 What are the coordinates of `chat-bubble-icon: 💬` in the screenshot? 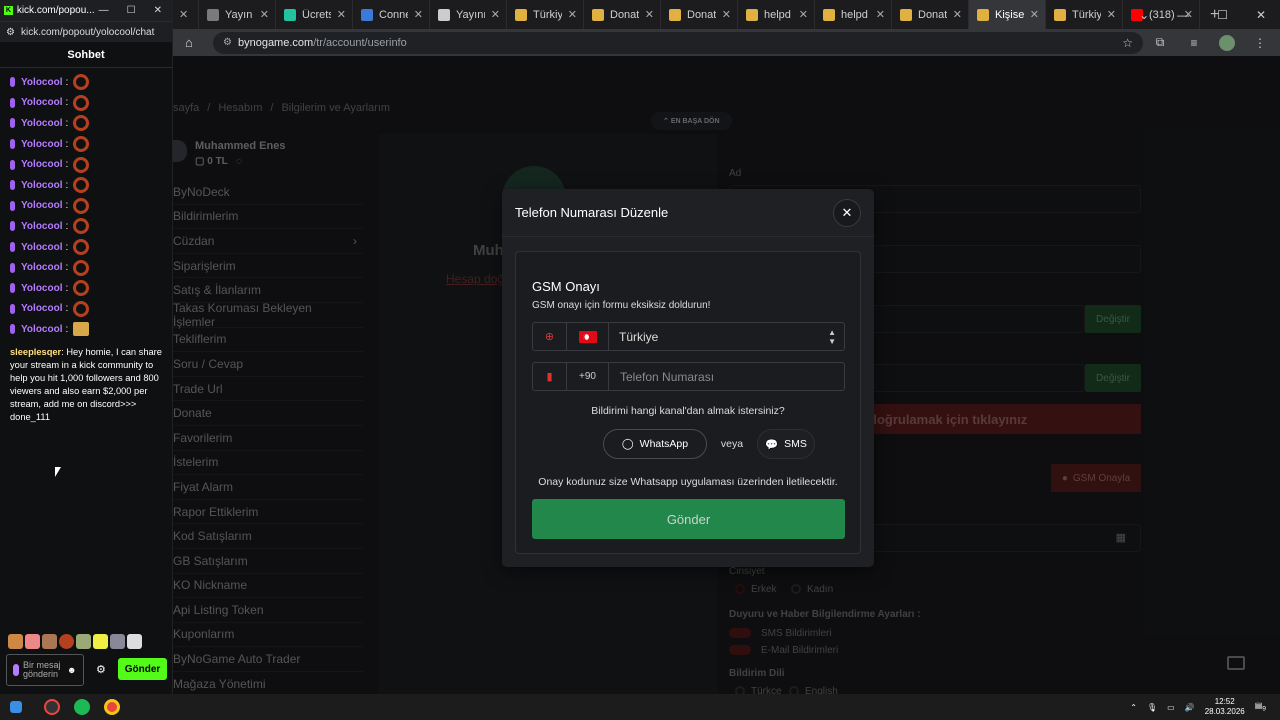 It's located at (772, 444).